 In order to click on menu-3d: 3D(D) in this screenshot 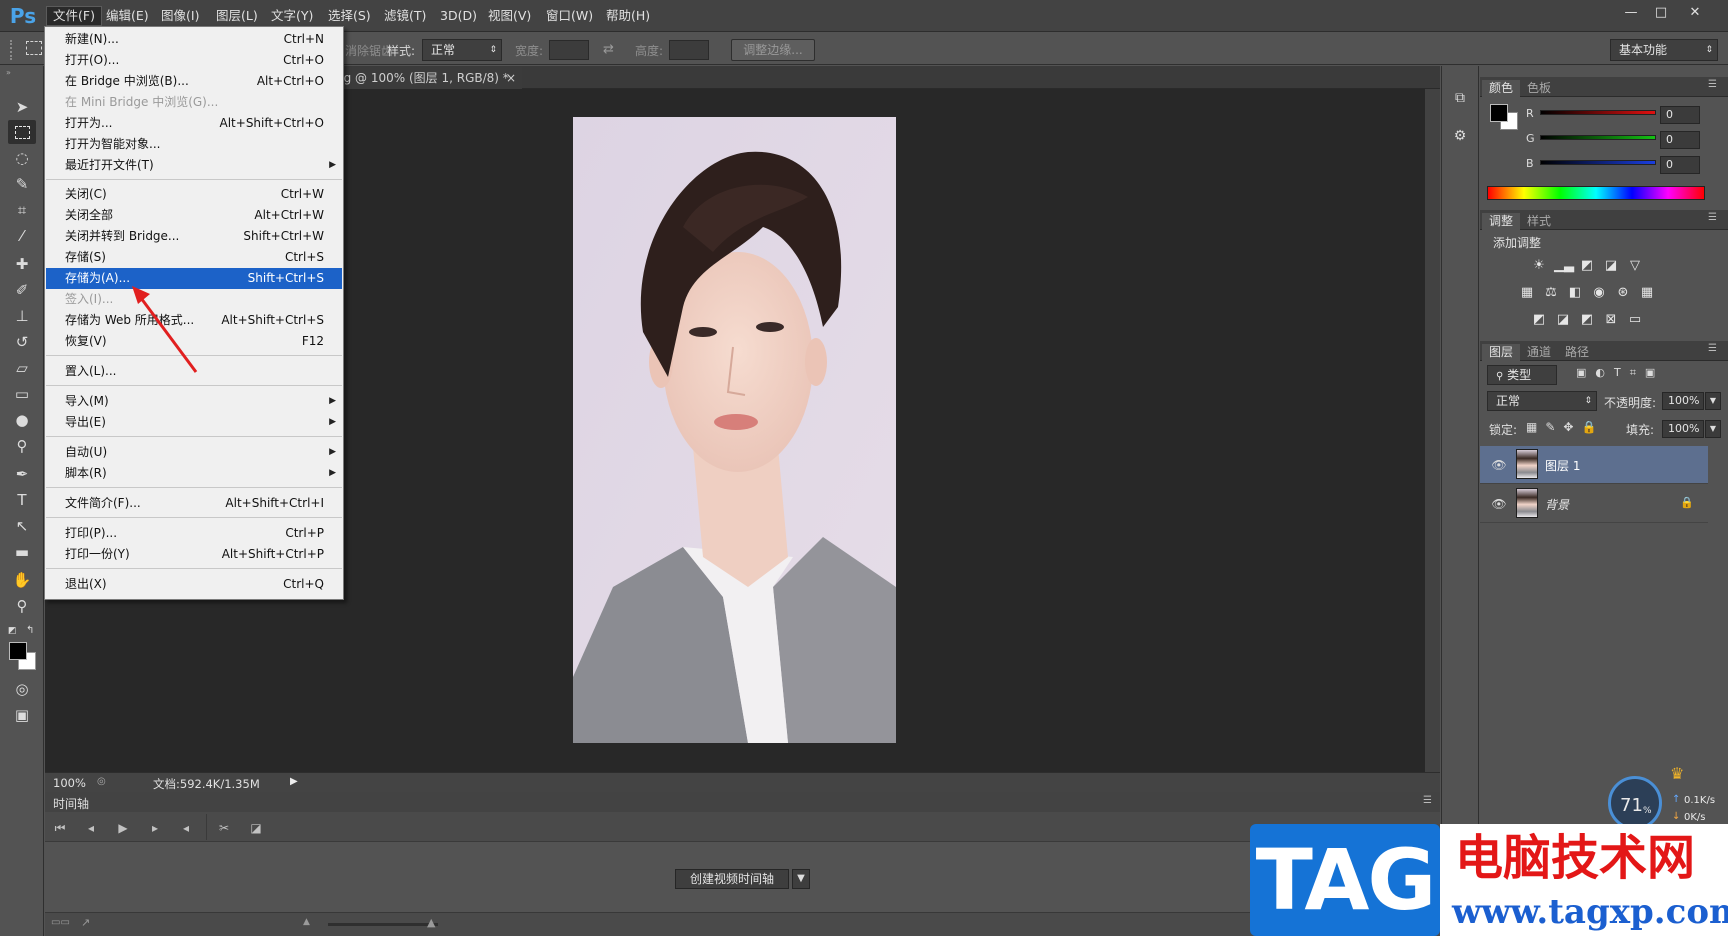, I will do `click(458, 16)`.